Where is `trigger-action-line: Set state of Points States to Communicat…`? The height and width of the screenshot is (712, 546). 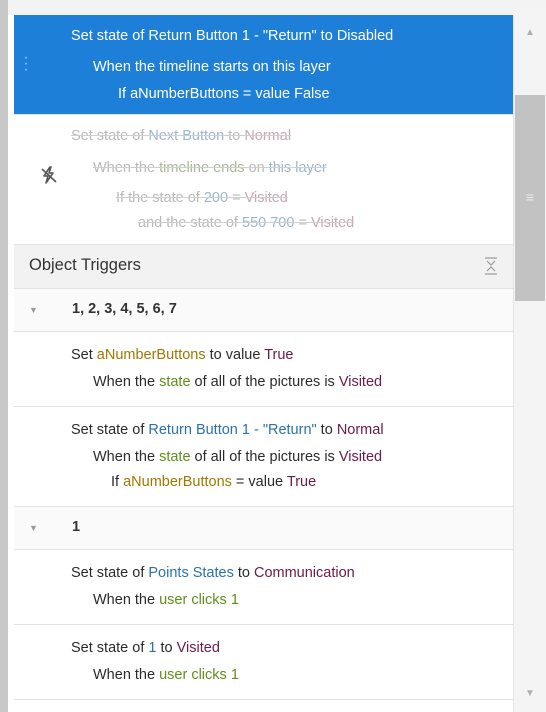
trigger-action-line: Set state of Points States to Communicat… is located at coordinates (213, 573).